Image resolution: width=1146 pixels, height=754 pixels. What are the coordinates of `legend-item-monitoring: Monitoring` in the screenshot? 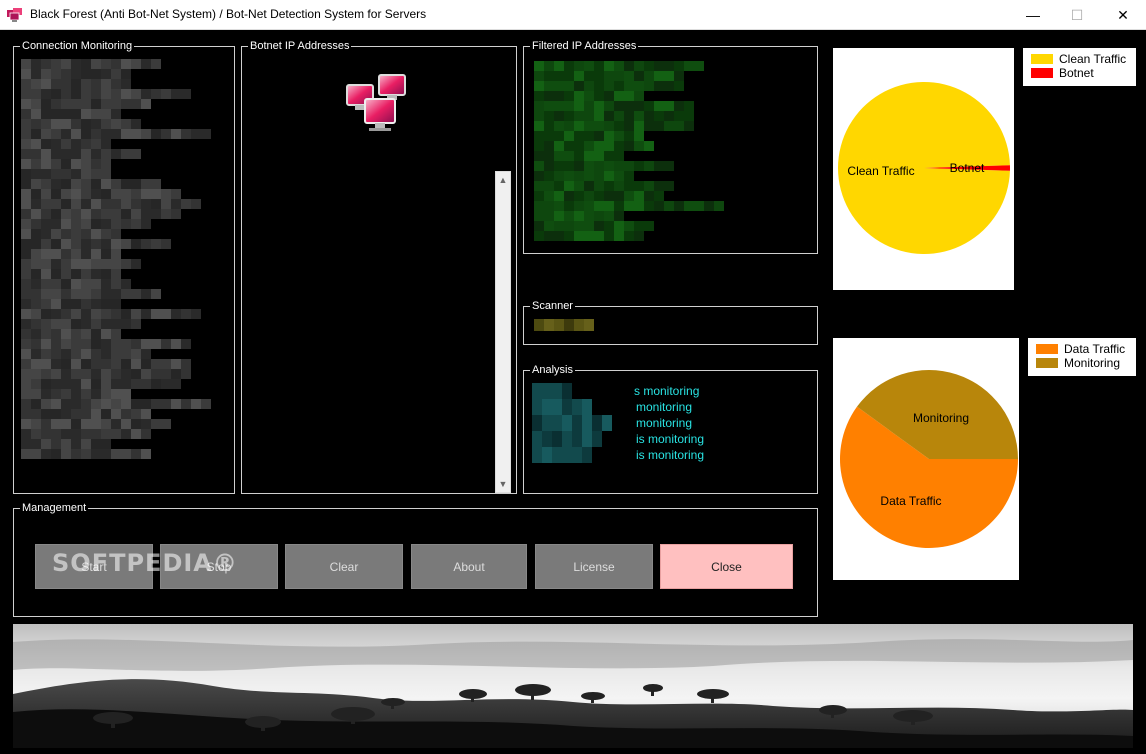 It's located at (1082, 363).